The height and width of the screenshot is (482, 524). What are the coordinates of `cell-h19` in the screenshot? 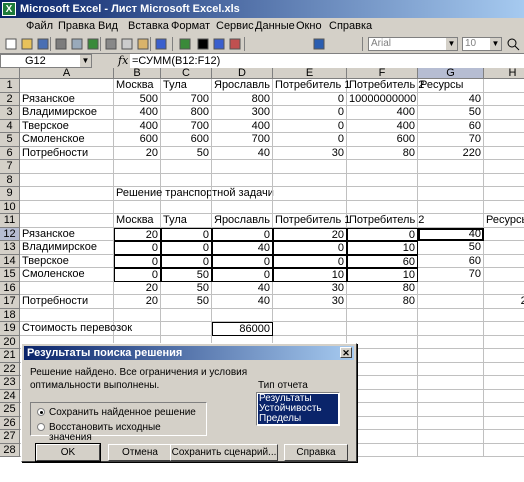 It's located at (504, 329).